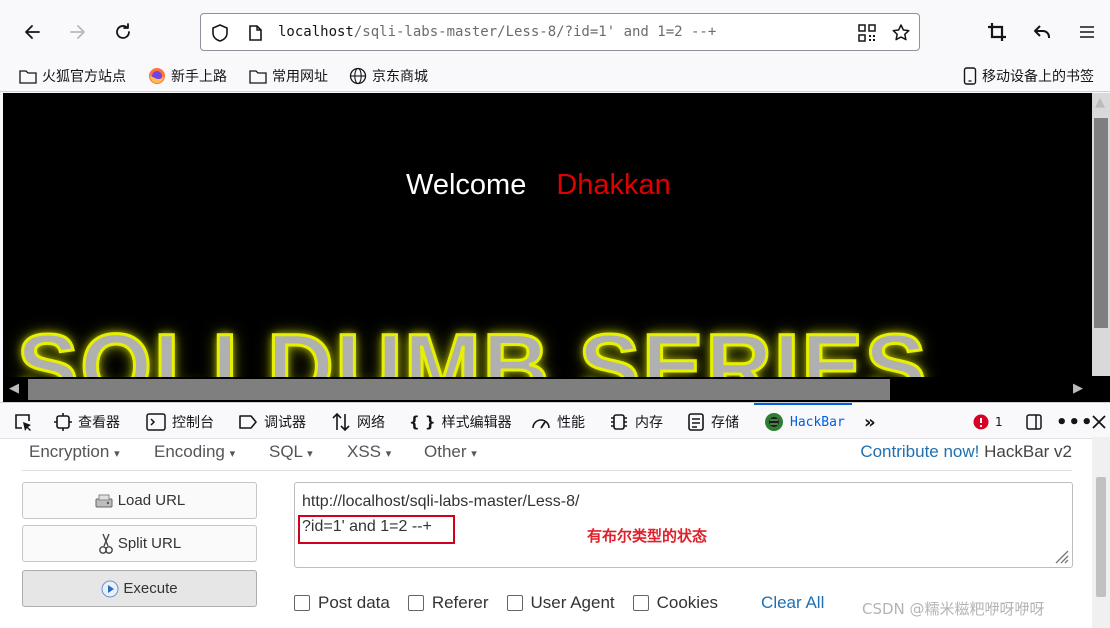  What do you see at coordinates (255, 33) in the screenshot?
I see `page-icon` at bounding box center [255, 33].